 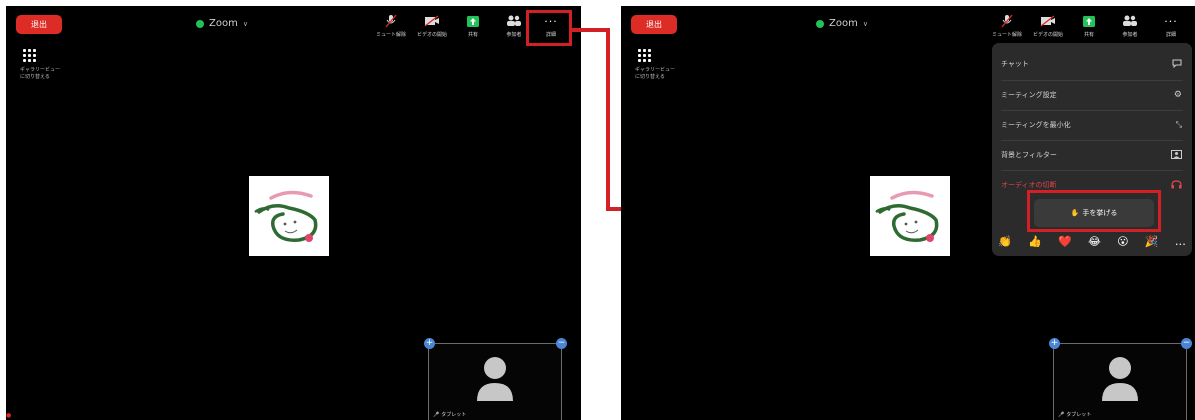 I want to click on heart-reaction-button: ❤️, so click(x=1065, y=242).